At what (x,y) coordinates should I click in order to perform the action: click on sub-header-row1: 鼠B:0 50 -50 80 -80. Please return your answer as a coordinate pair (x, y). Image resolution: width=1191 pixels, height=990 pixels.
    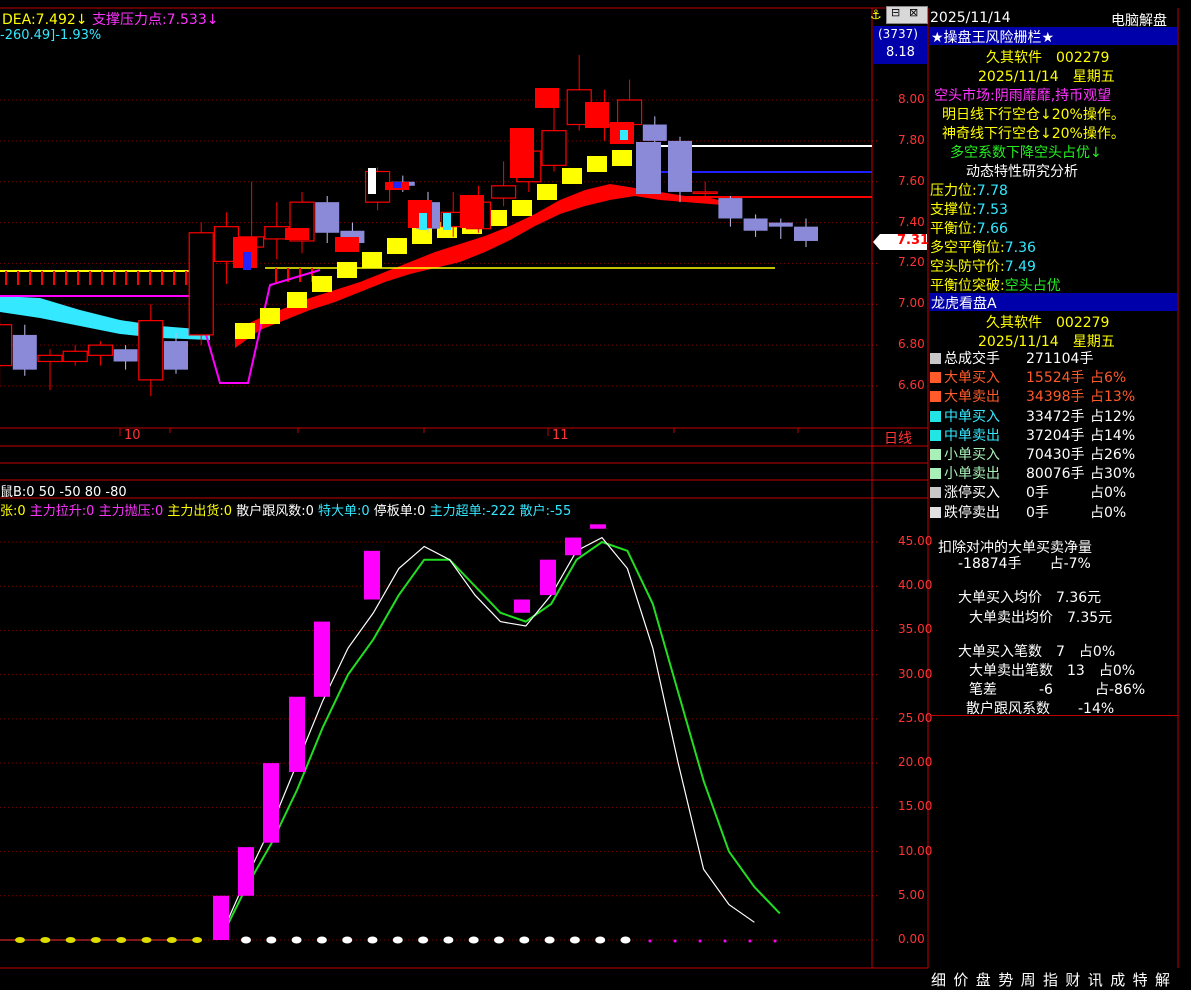
    Looking at the image, I should click on (63, 490).